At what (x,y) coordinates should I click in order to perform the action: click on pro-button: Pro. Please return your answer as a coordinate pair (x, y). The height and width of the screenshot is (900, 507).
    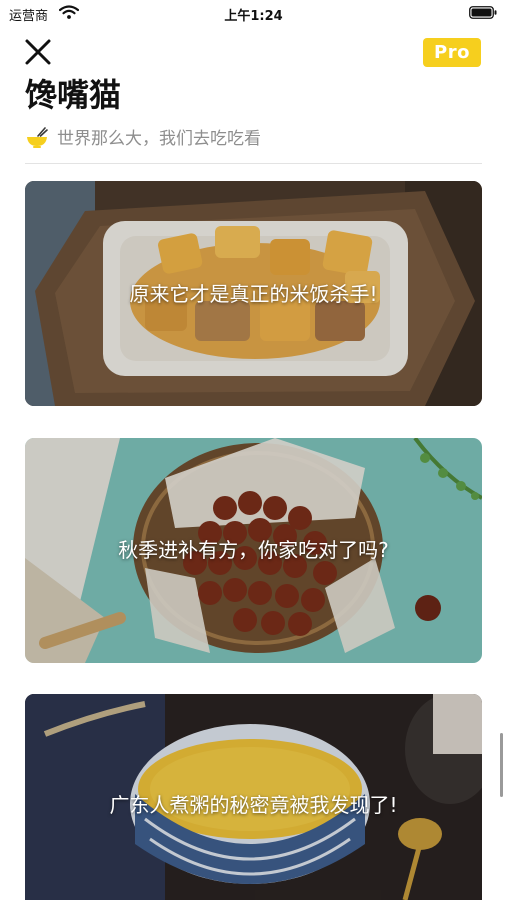
    Looking at the image, I should click on (452, 52).